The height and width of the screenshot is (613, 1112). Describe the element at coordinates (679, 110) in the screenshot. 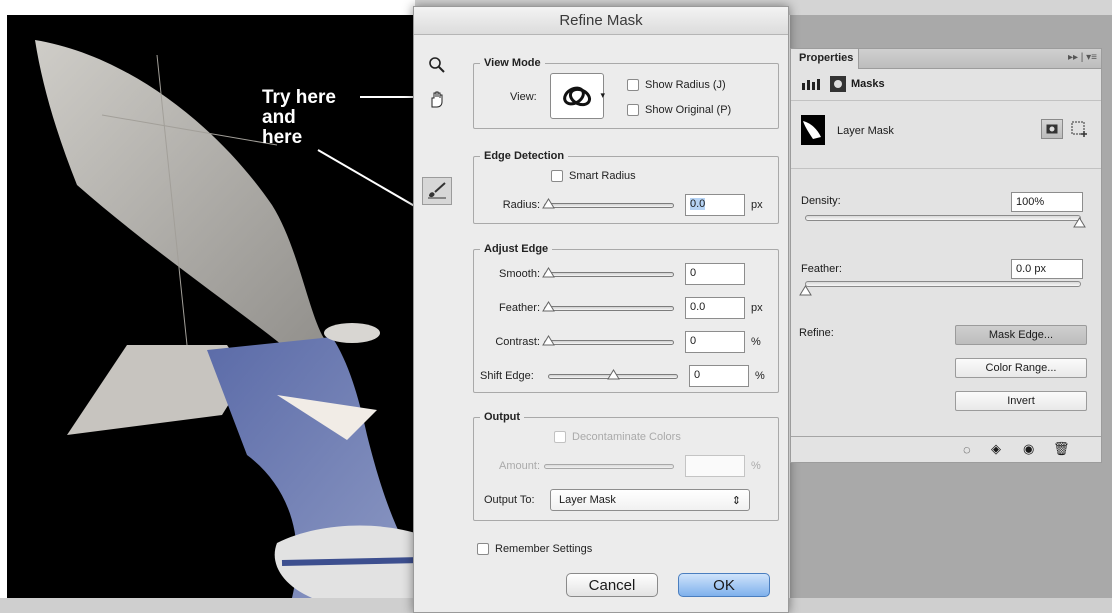

I see `show-original-checkbox: Show Original (P)` at that location.